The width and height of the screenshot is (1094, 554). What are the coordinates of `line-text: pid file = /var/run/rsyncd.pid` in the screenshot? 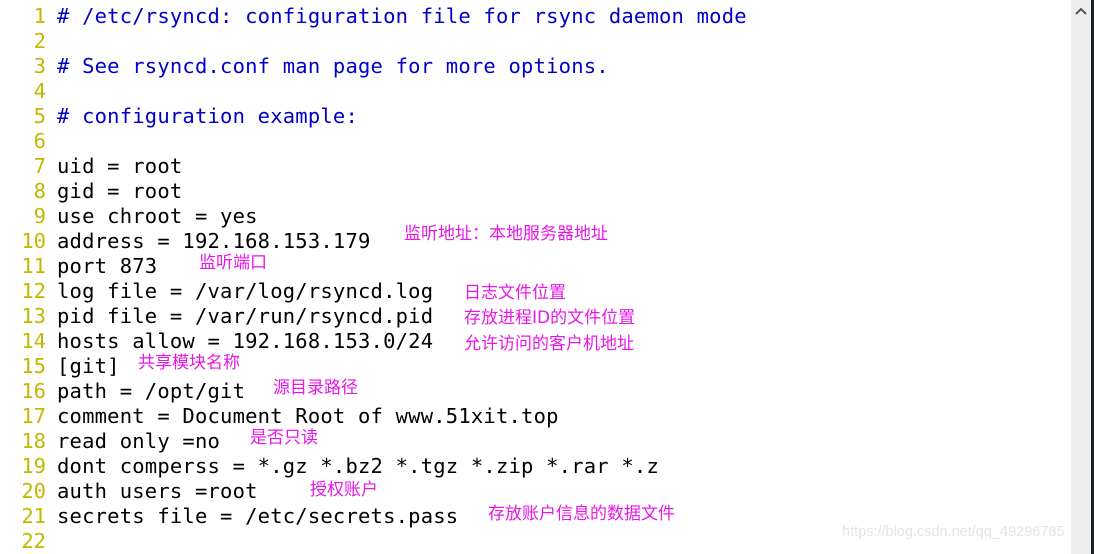 It's located at (245, 316).